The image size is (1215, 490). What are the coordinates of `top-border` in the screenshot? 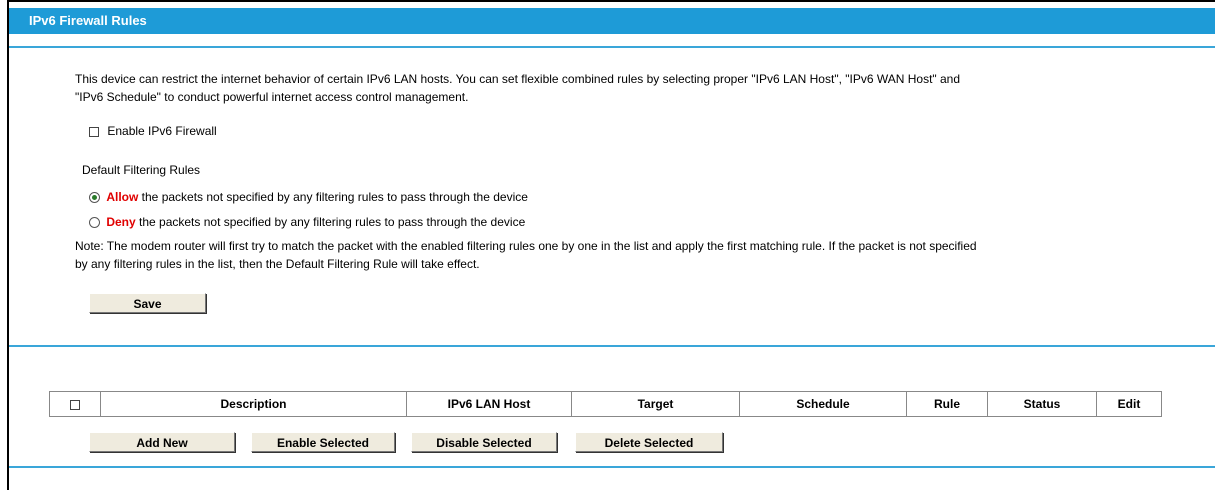 It's located at (612, 1).